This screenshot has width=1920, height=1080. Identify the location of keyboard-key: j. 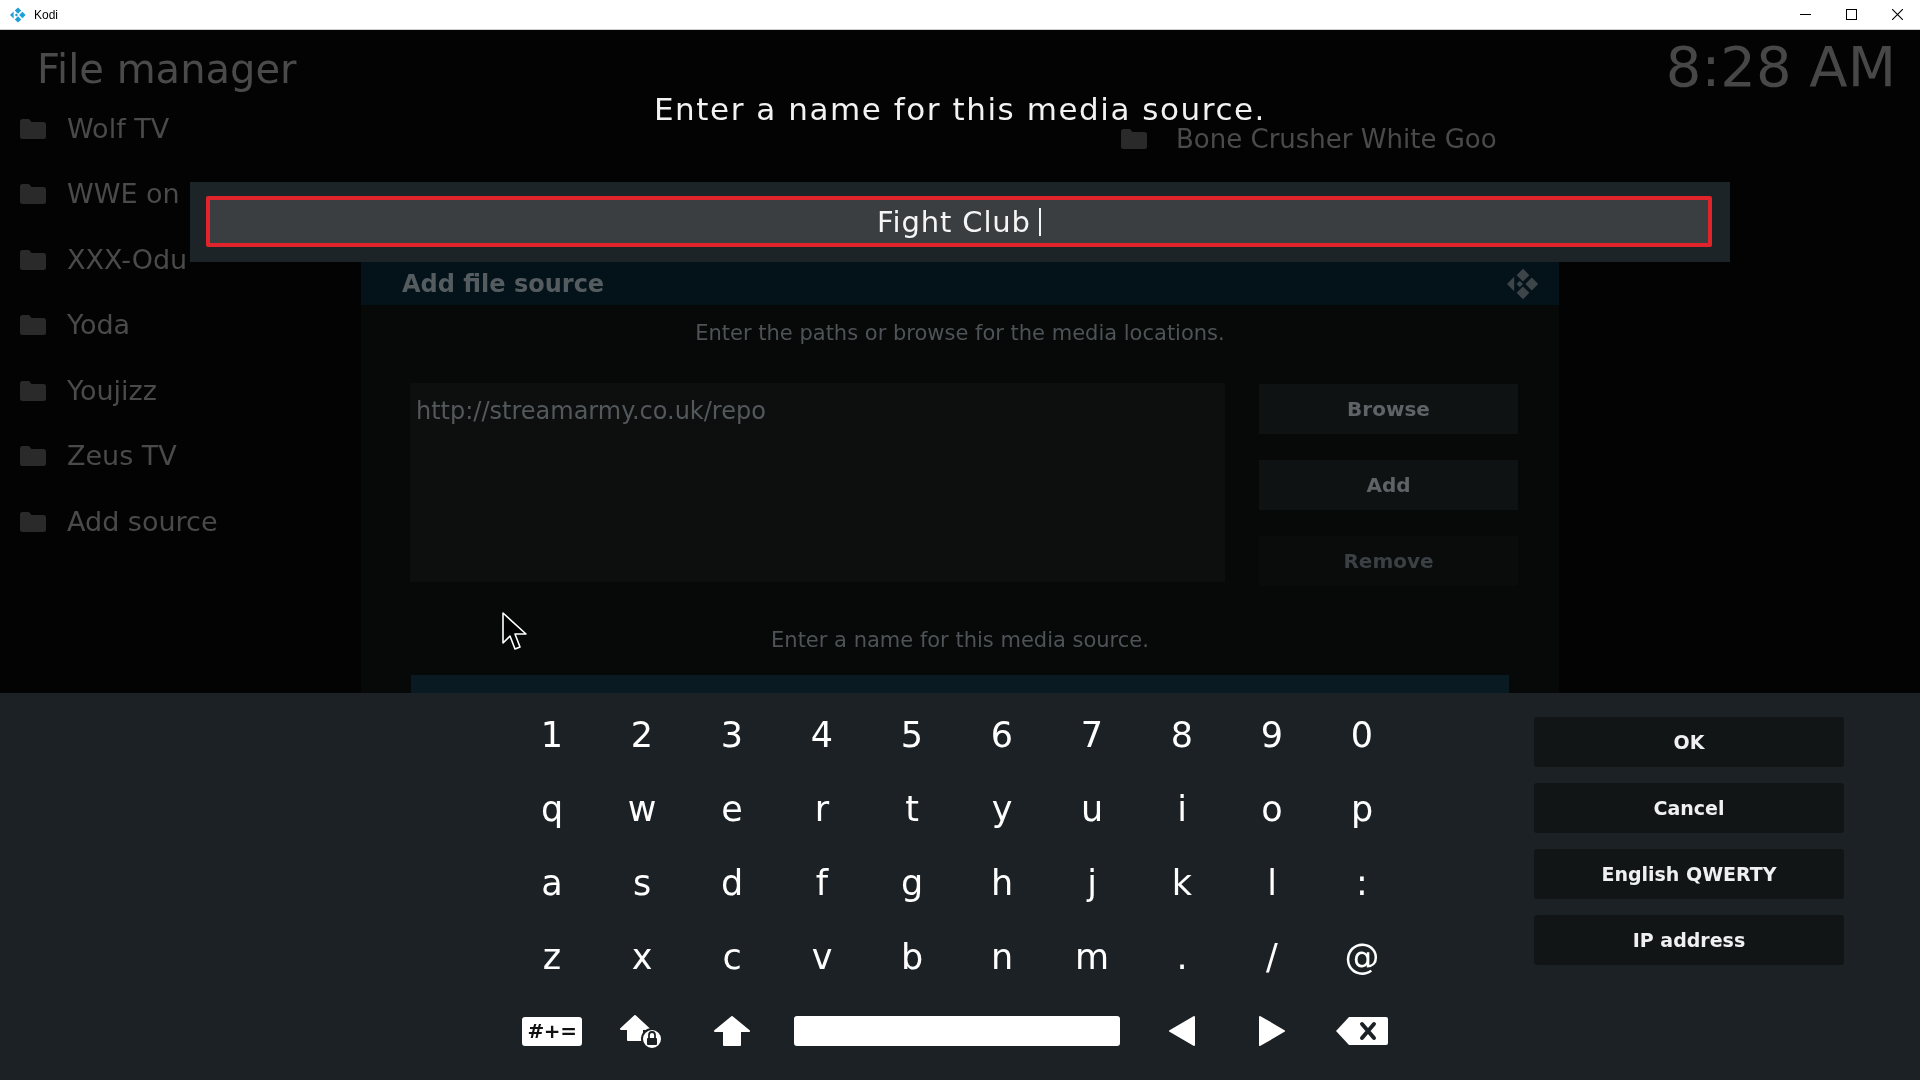
(1092, 883).